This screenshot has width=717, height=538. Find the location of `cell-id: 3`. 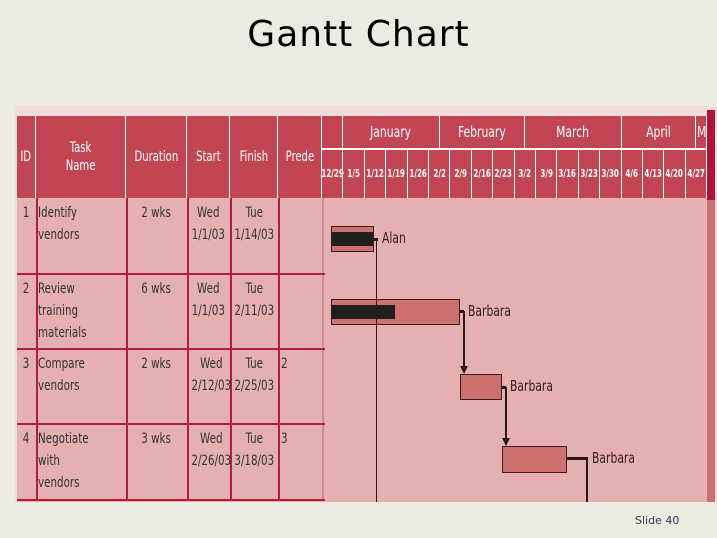

cell-id: 3 is located at coordinates (26, 364).